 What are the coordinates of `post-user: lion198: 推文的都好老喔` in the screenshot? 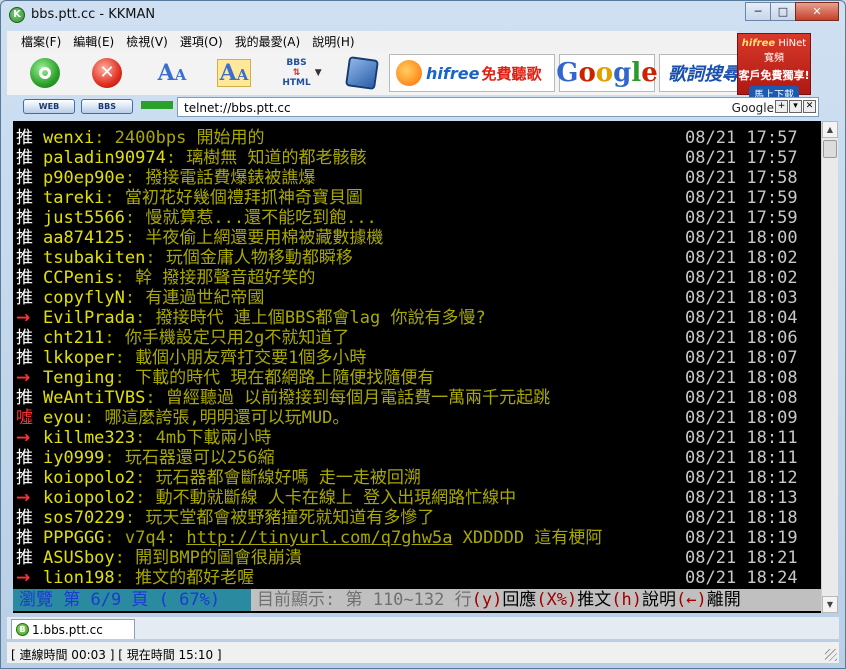 It's located at (148, 578).